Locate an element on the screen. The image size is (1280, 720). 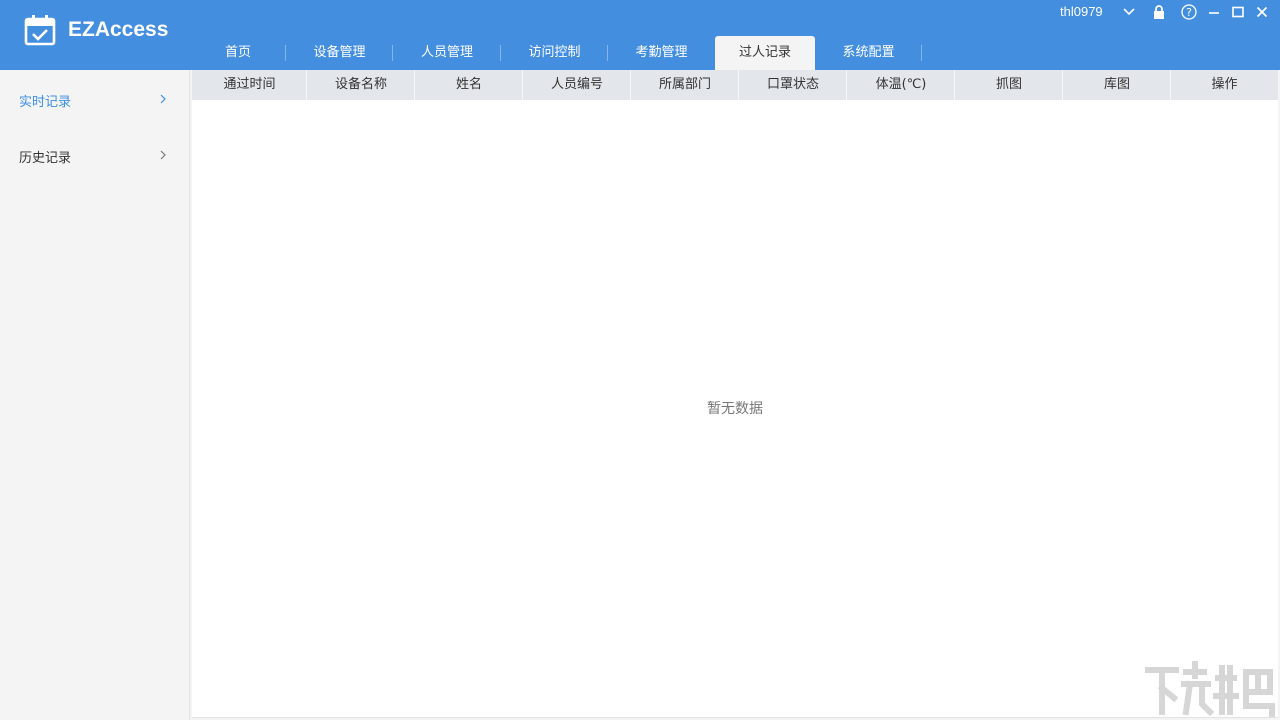
app-title: EZAccess is located at coordinates (118, 30).